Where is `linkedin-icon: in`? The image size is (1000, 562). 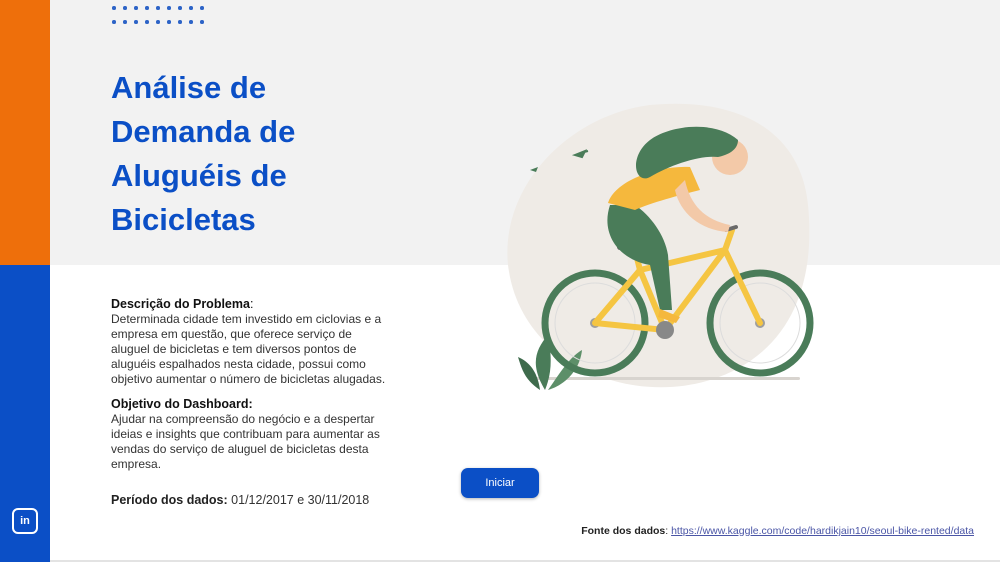 linkedin-icon: in is located at coordinates (25, 521).